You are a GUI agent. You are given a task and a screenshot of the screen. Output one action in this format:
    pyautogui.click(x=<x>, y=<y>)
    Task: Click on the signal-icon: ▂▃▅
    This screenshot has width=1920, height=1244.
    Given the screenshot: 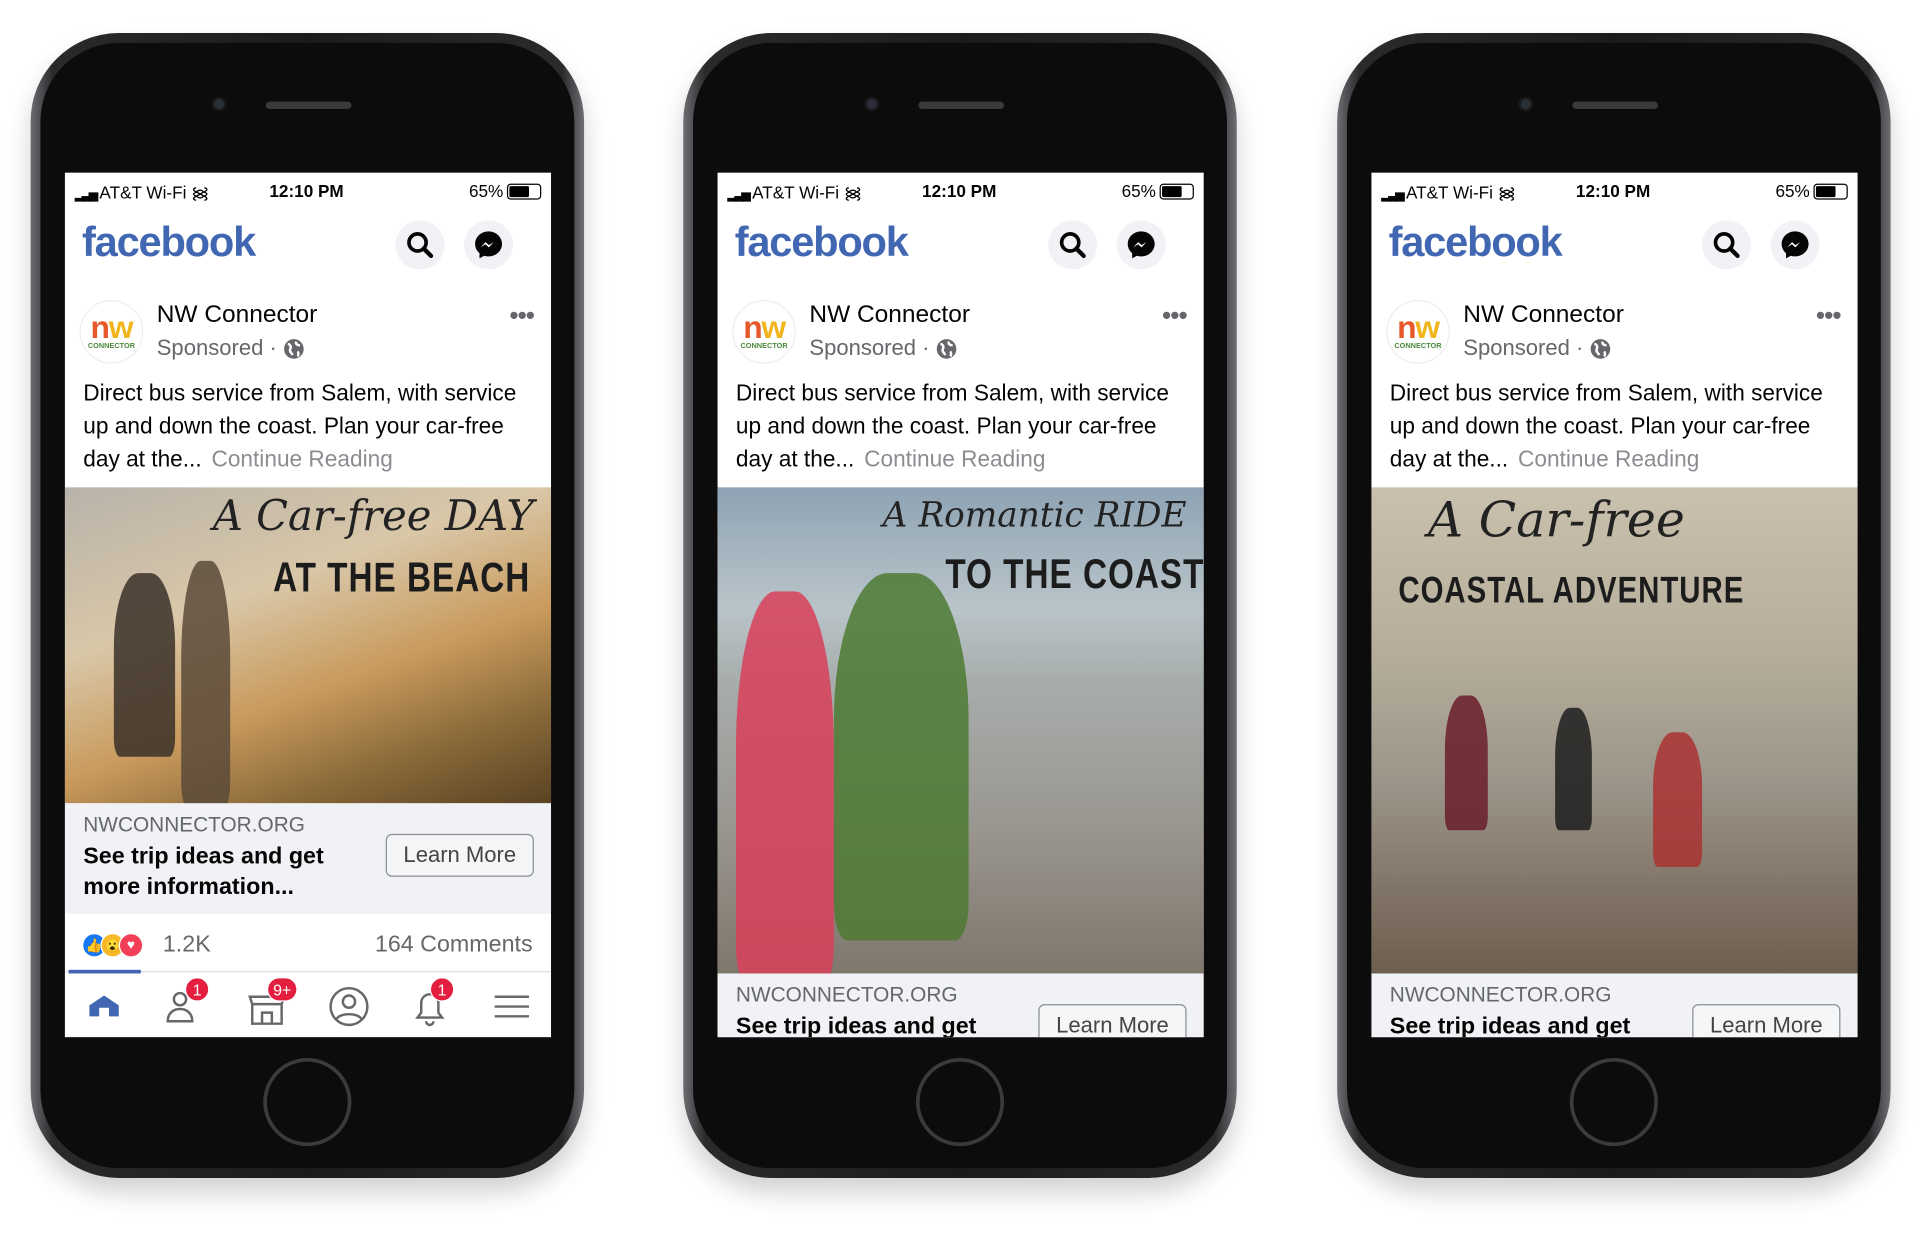 What is the action you would take?
    pyautogui.click(x=738, y=195)
    